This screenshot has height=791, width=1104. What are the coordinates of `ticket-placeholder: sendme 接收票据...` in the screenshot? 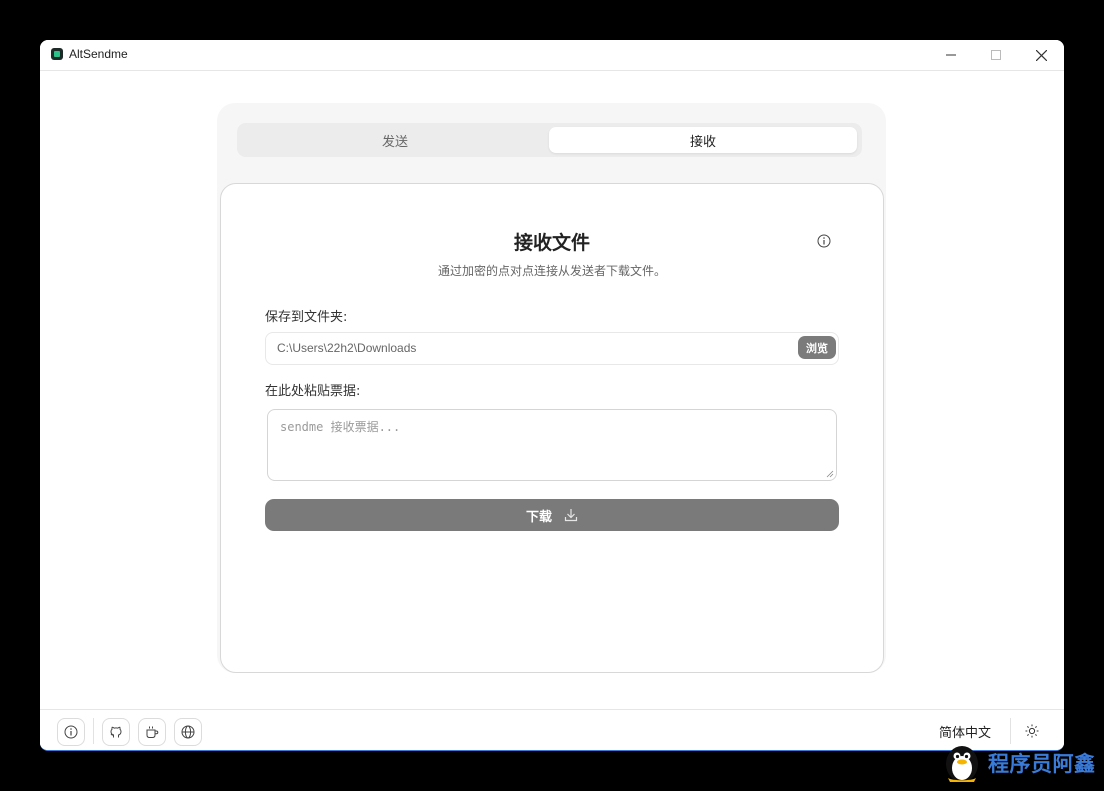 It's located at (340, 427).